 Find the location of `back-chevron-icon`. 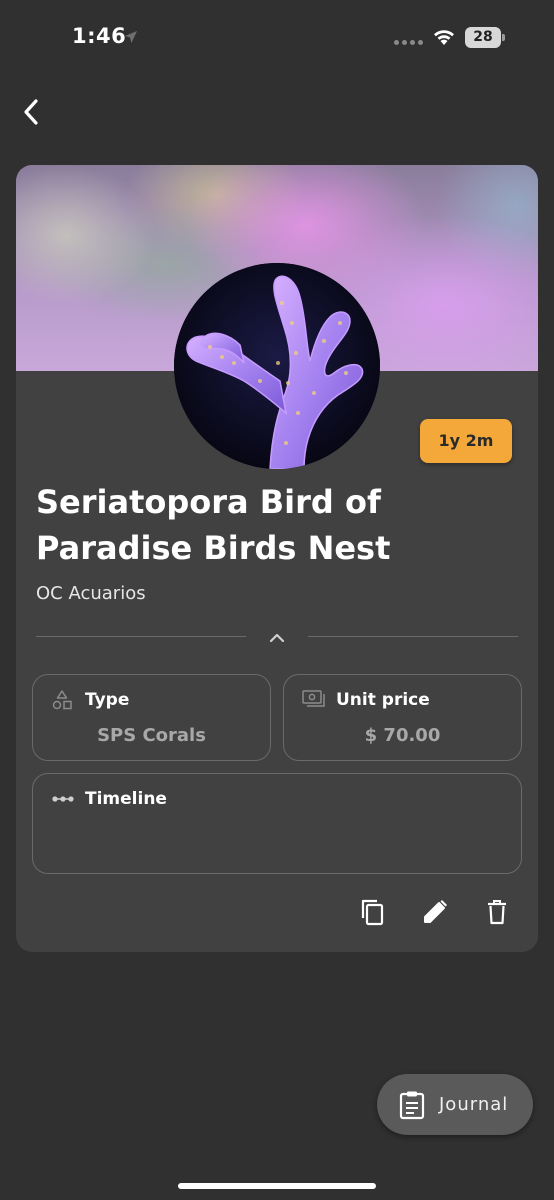

back-chevron-icon is located at coordinates (31, 112).